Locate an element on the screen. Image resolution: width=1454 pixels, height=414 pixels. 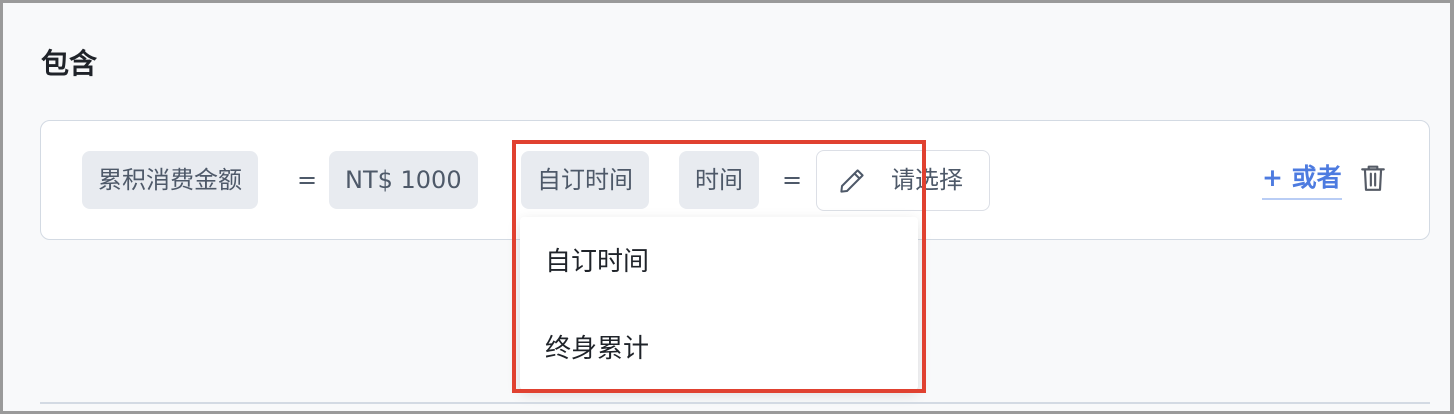
pencil-icon is located at coordinates (852, 181).